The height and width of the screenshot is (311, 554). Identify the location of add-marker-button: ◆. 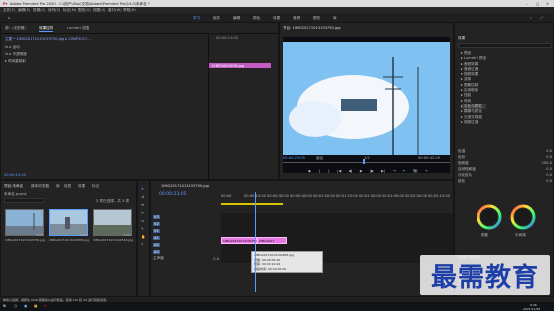
(309, 173).